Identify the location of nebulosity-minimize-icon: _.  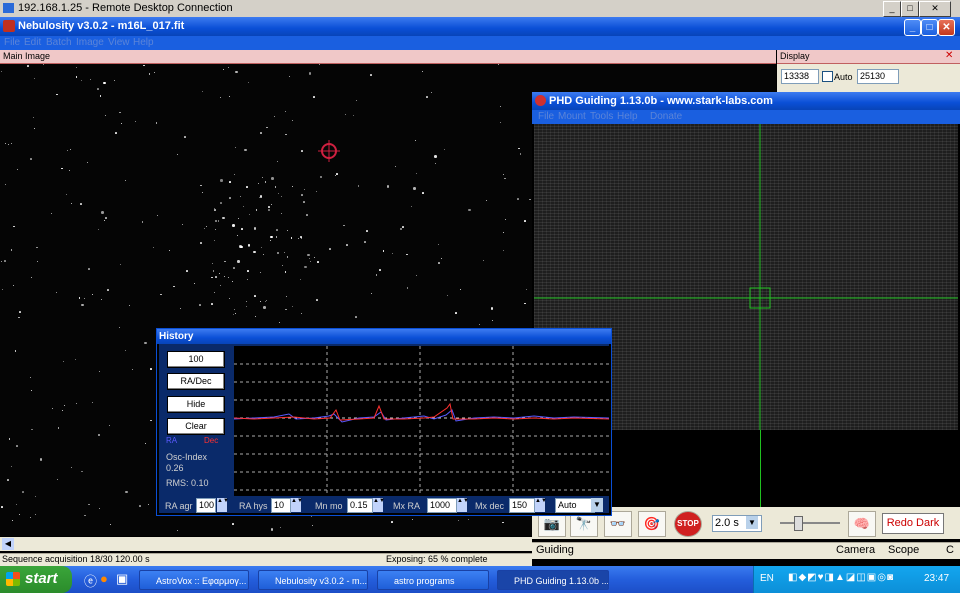
(912, 27).